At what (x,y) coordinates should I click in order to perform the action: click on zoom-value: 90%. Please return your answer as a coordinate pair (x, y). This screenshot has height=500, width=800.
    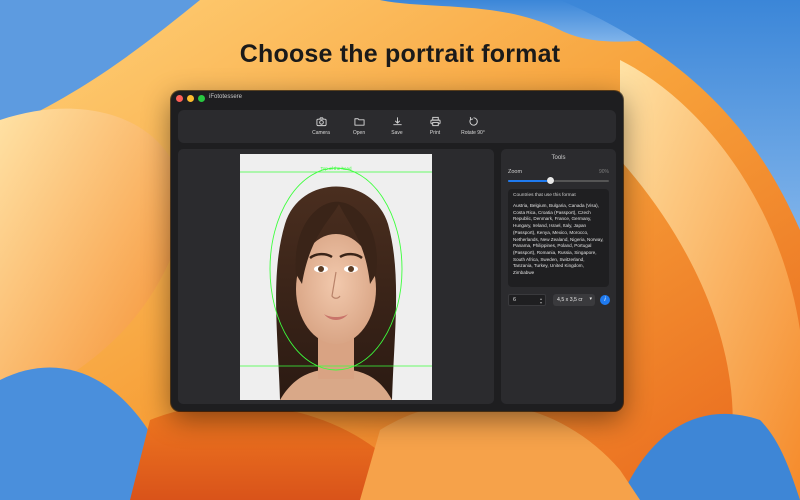
    Looking at the image, I should click on (603, 172).